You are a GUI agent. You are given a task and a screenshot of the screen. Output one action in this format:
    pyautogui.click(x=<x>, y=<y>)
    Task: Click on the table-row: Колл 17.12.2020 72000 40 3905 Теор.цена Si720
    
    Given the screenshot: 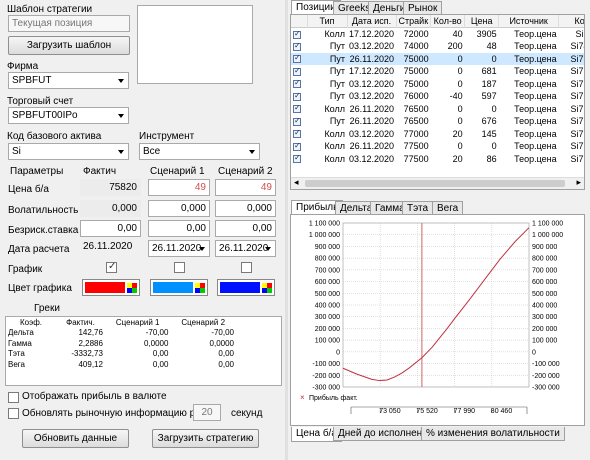 What is the action you would take?
    pyautogui.click(x=437, y=34)
    